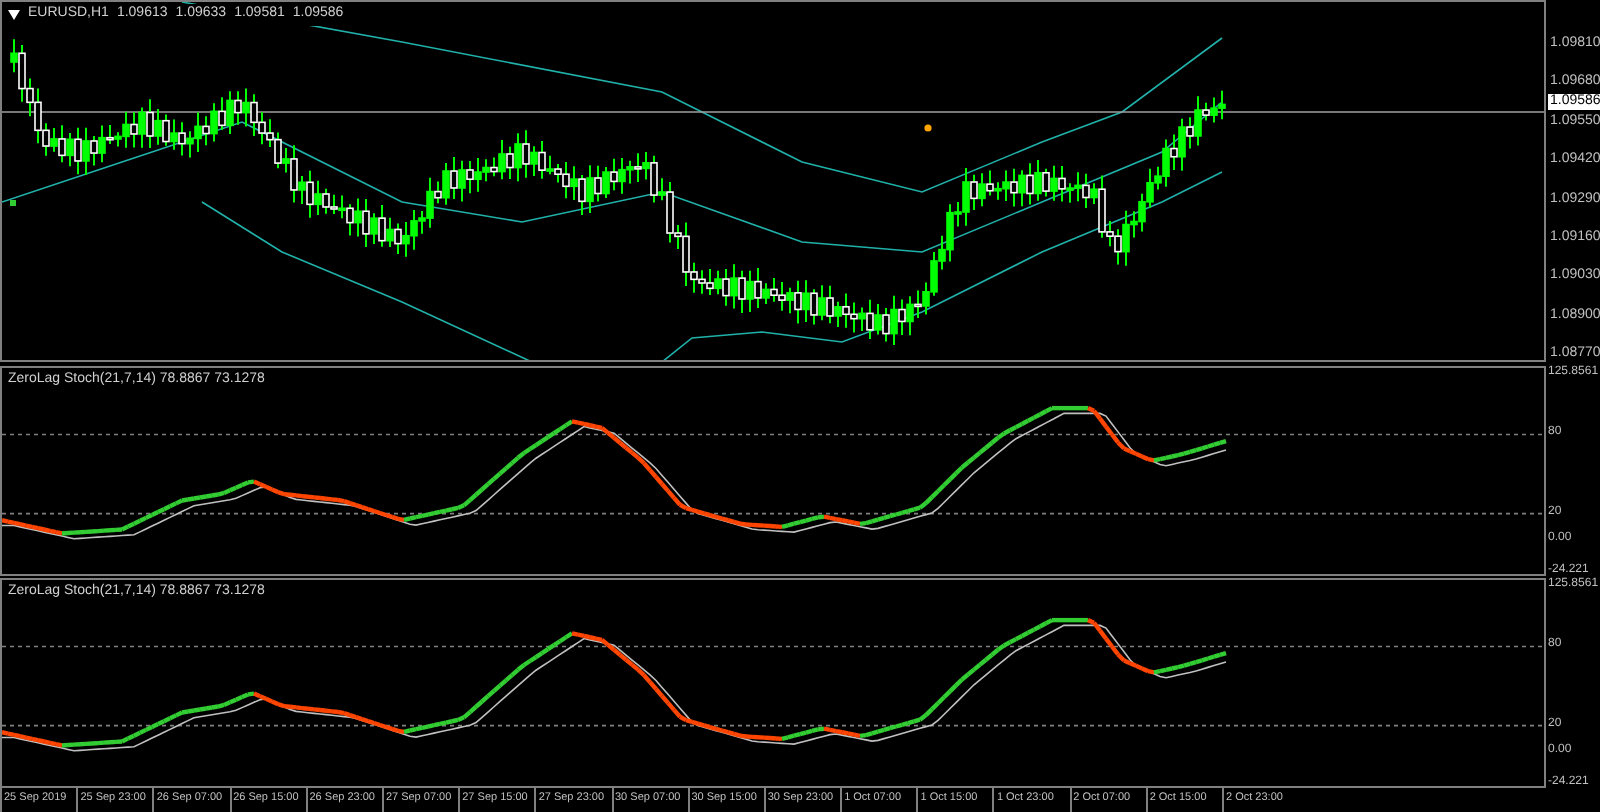  Describe the element at coordinates (14, 14) in the screenshot. I see `dropdown-triangle-icon` at that location.